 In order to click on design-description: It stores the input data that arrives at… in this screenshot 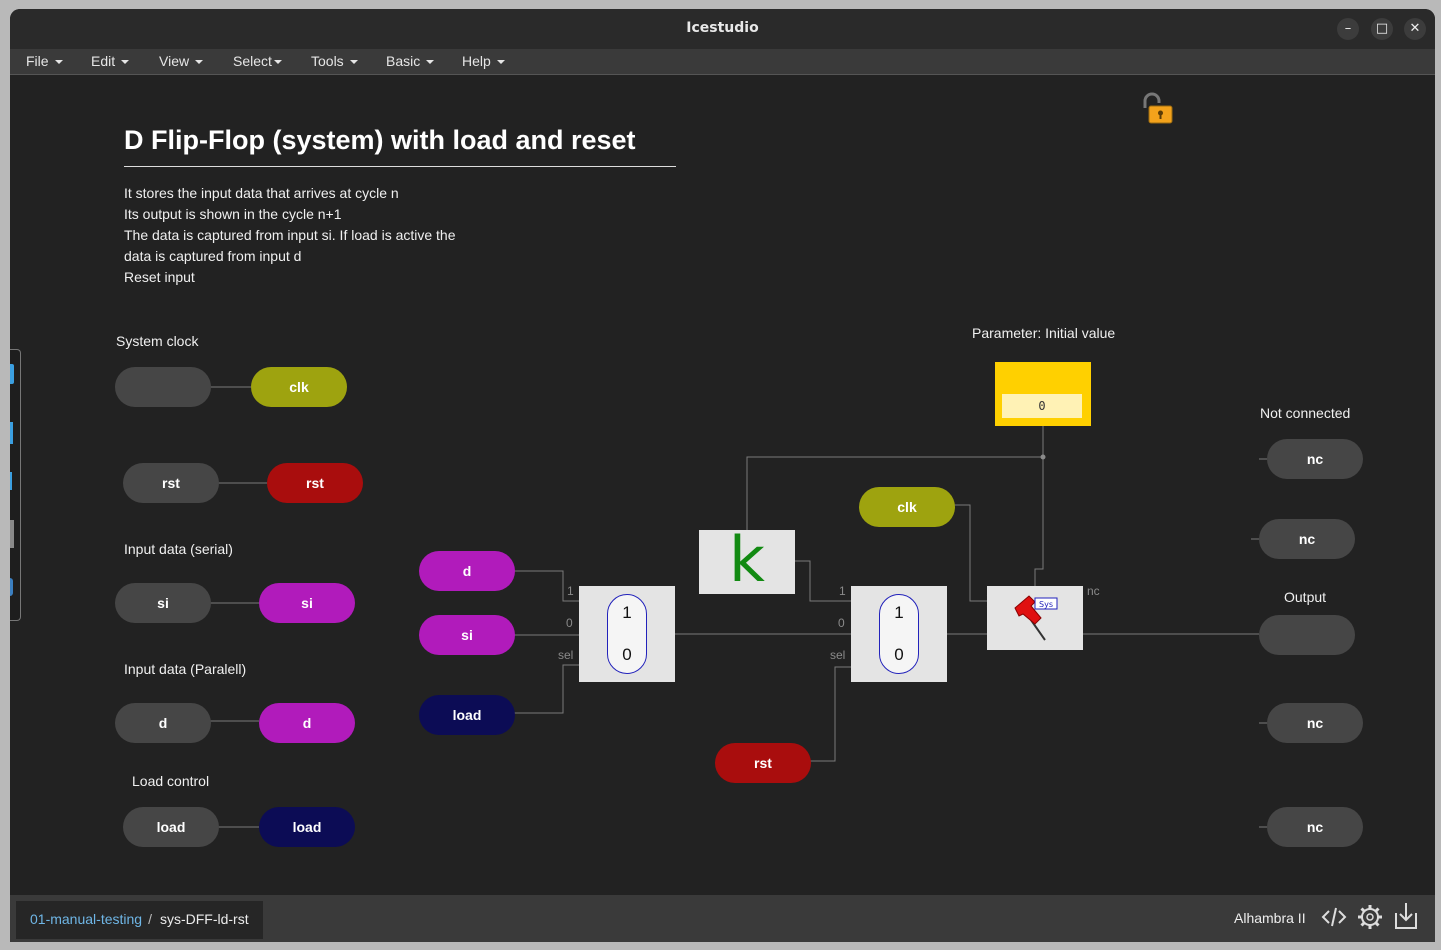, I will do `click(290, 235)`.